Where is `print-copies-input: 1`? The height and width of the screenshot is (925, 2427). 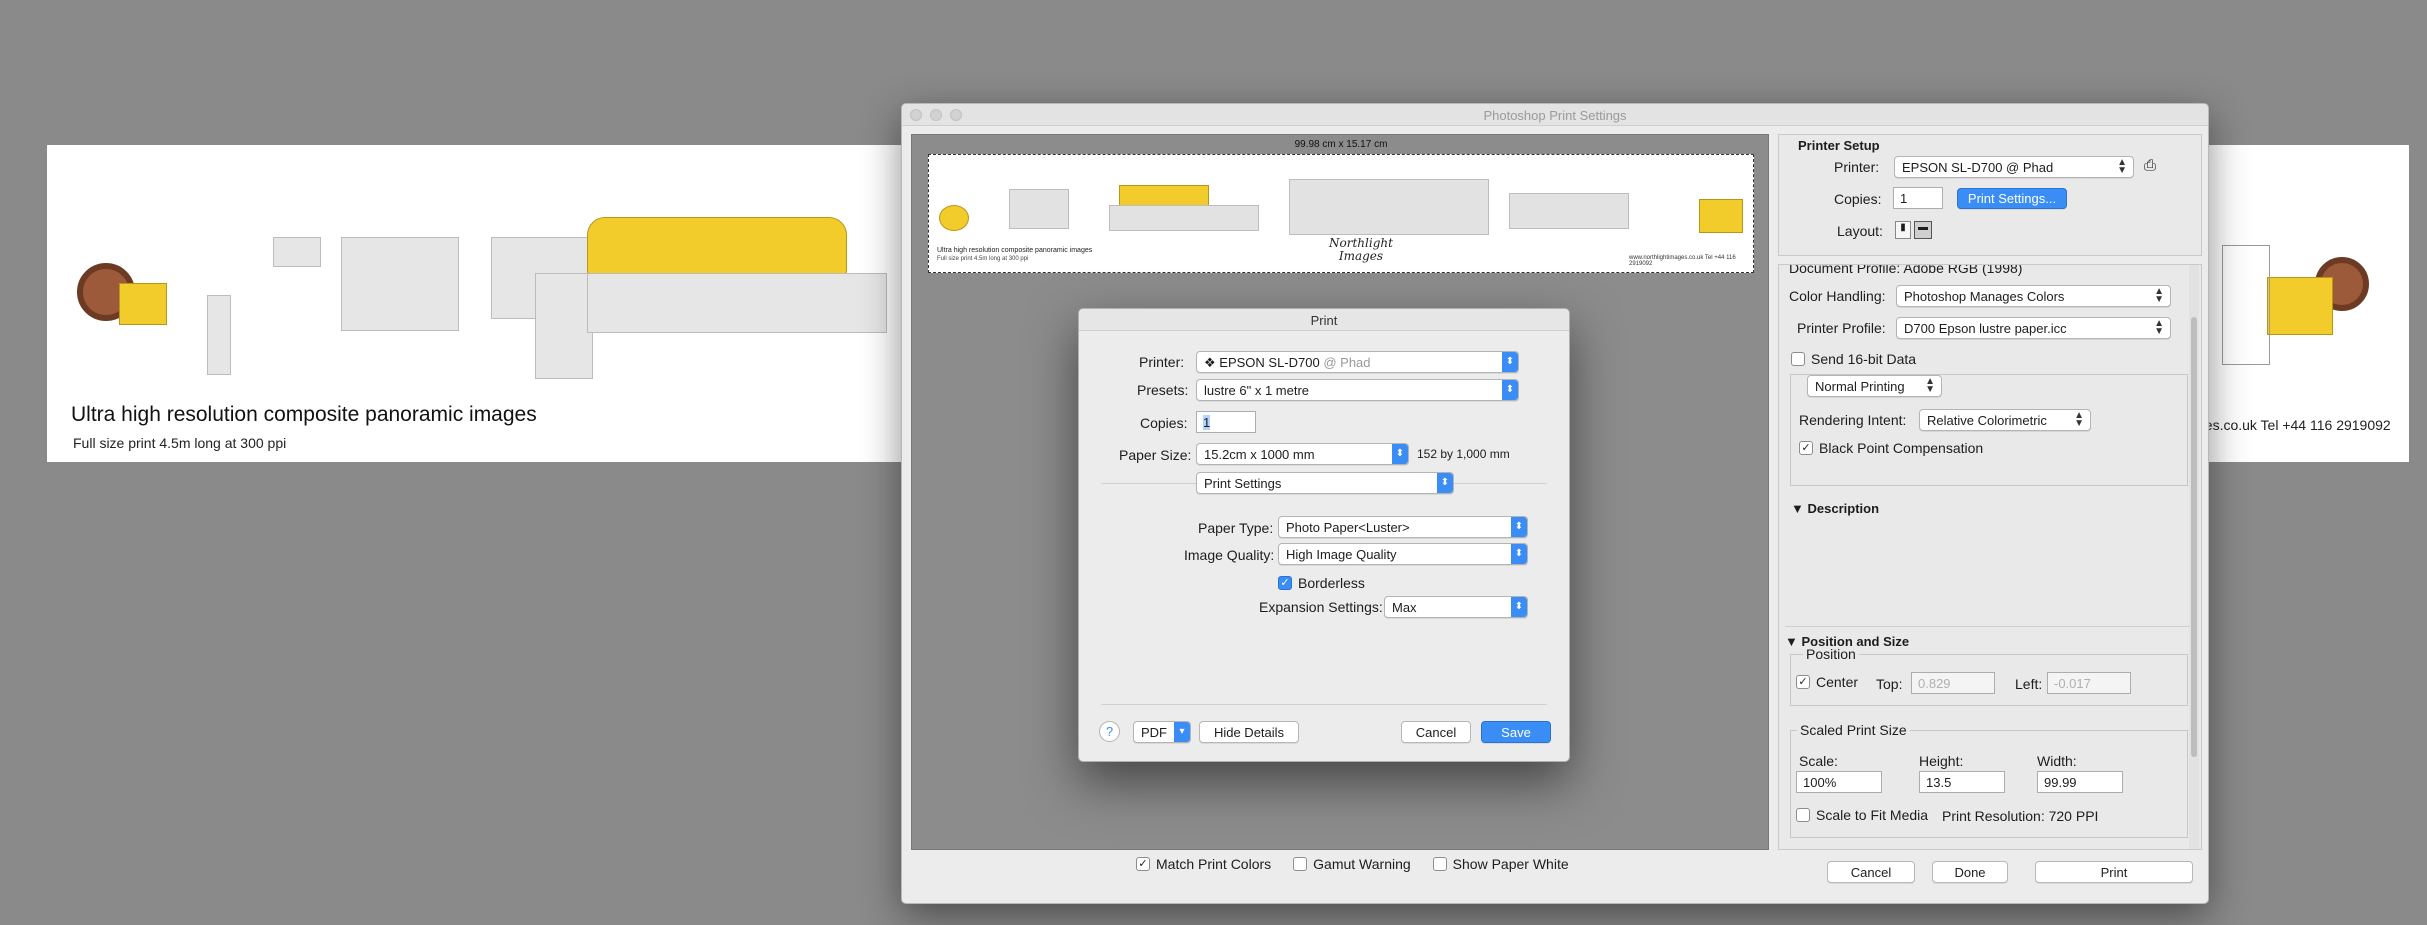
print-copies-input: 1 is located at coordinates (1226, 422).